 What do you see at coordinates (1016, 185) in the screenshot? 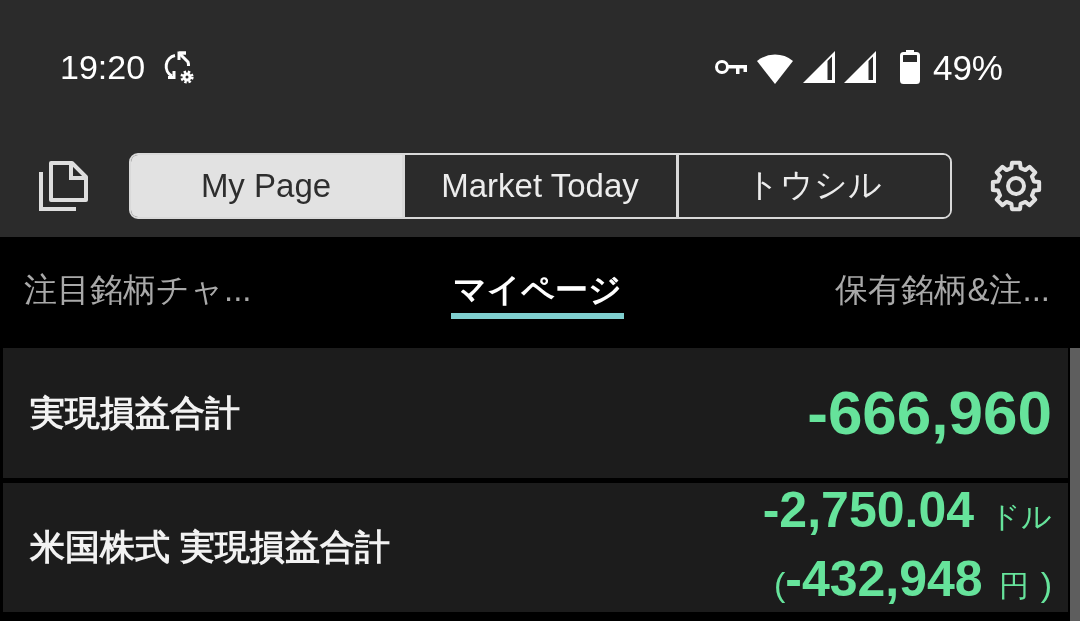
I see `settings-icon` at bounding box center [1016, 185].